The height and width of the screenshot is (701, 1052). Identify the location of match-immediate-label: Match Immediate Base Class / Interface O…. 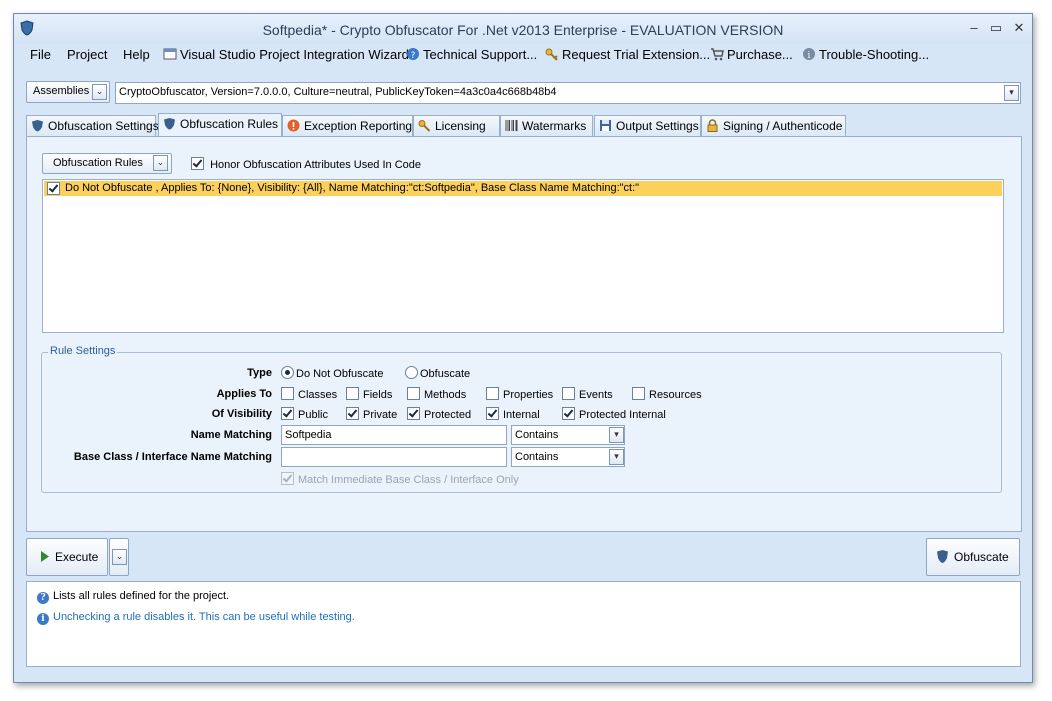
(408, 480).